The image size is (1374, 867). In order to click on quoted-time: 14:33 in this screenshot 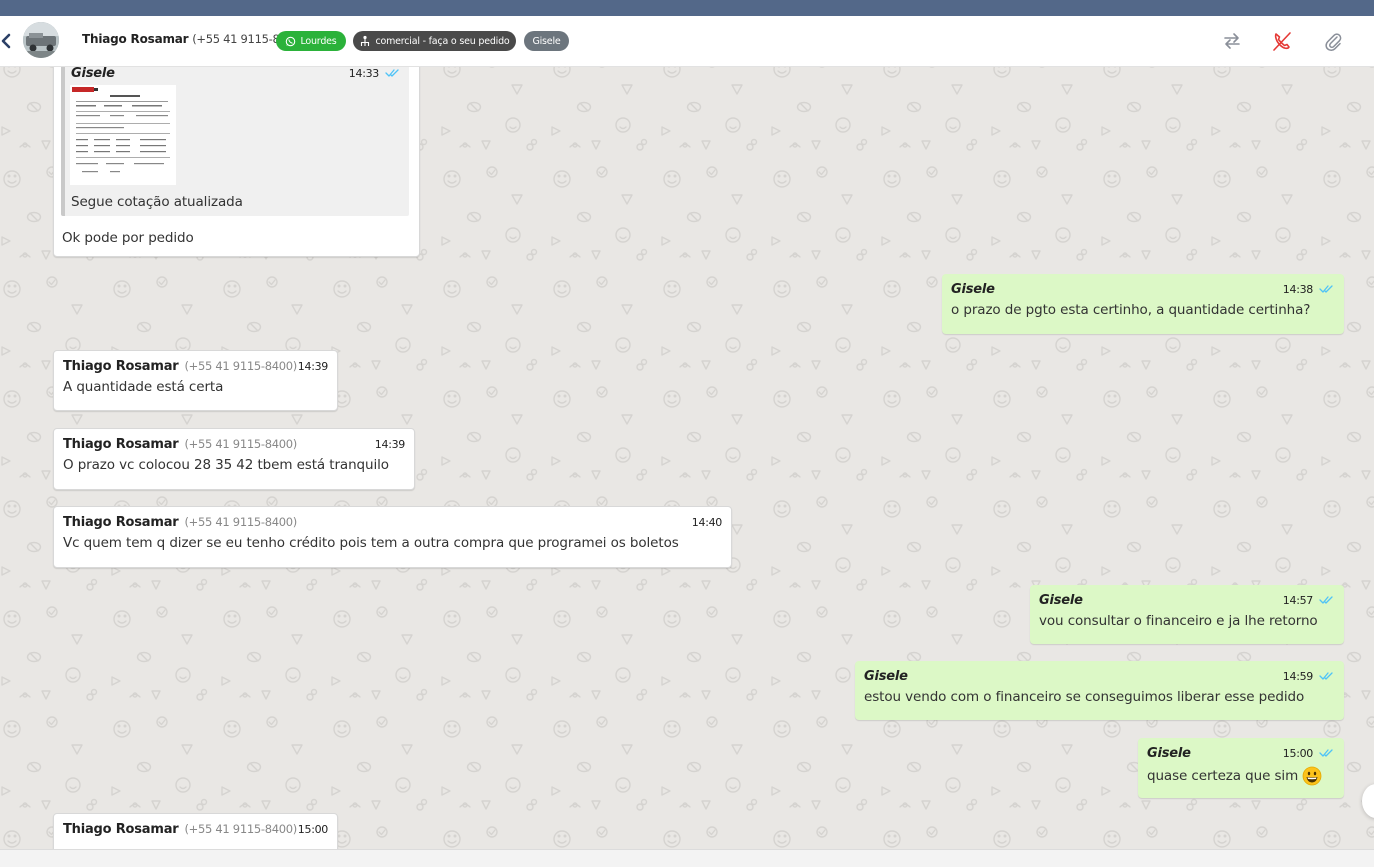, I will do `click(364, 73)`.